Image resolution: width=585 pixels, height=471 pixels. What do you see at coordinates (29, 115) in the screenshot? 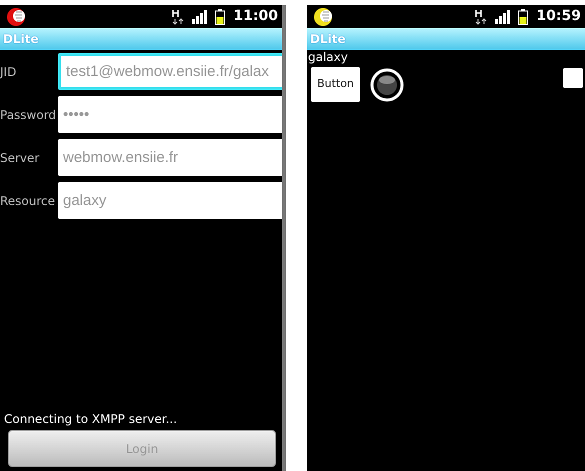
I see `field-label: Password` at bounding box center [29, 115].